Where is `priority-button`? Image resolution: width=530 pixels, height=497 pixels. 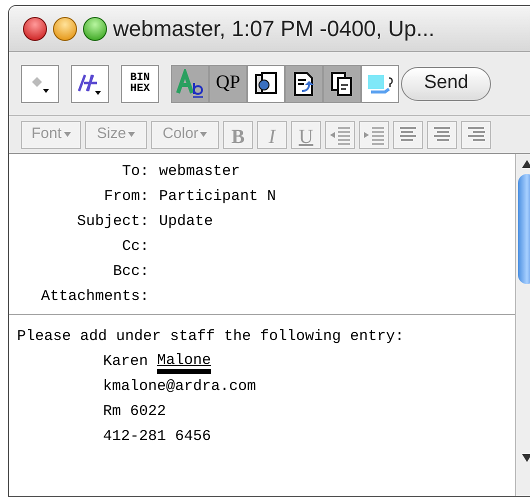 priority-button is located at coordinates (40, 83).